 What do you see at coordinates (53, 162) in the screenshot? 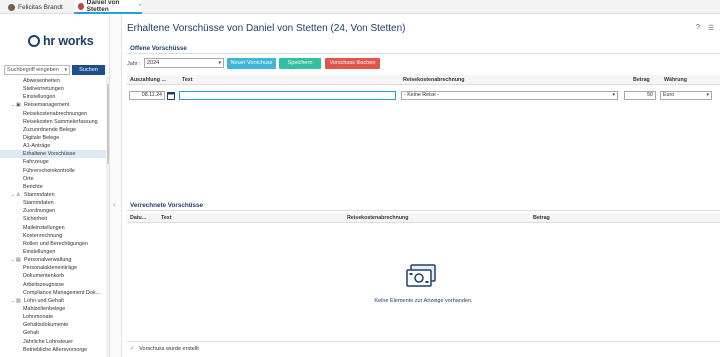
I see `sidebar-item: Fahrzeuge` at bounding box center [53, 162].